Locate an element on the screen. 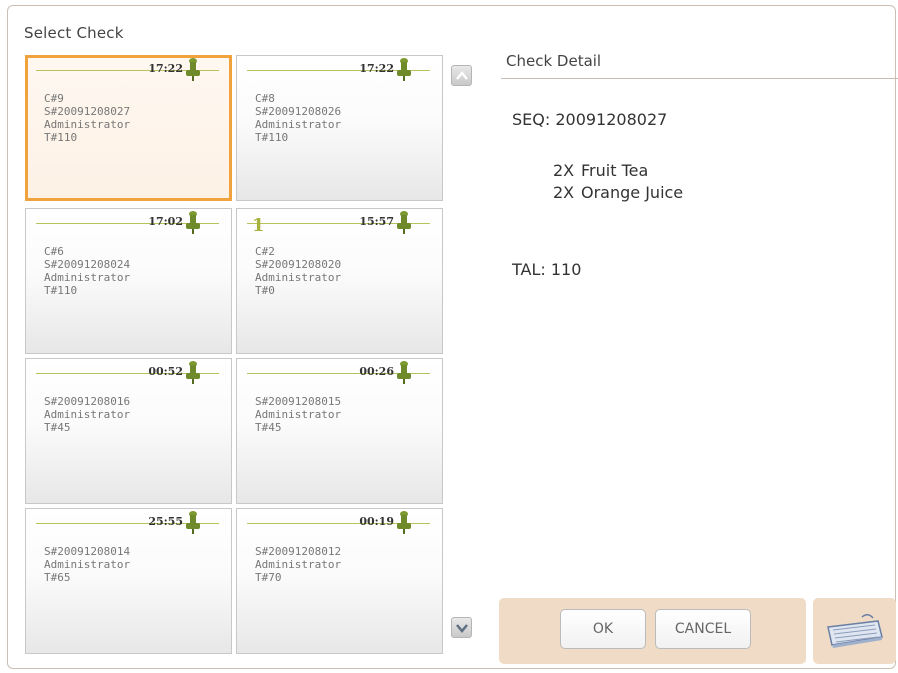 This screenshot has height=673, width=898. keyboard-icon is located at coordinates (855, 631).